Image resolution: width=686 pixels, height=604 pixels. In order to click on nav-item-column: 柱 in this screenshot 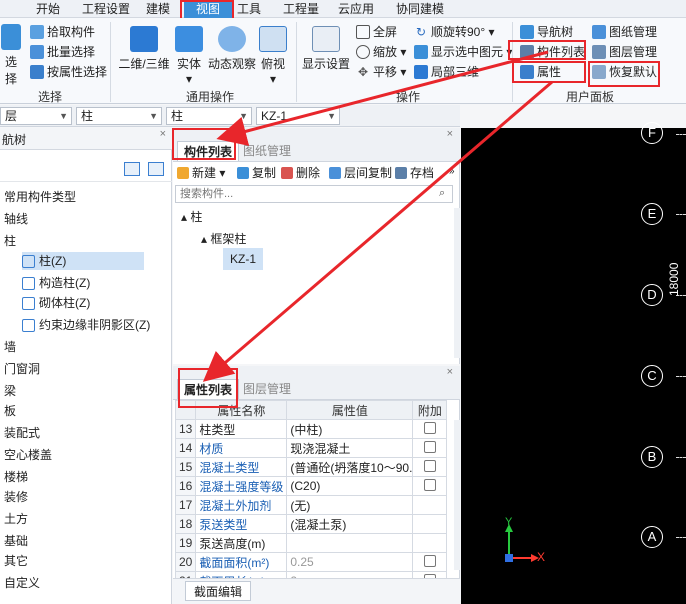, I will do `click(10, 241)`.